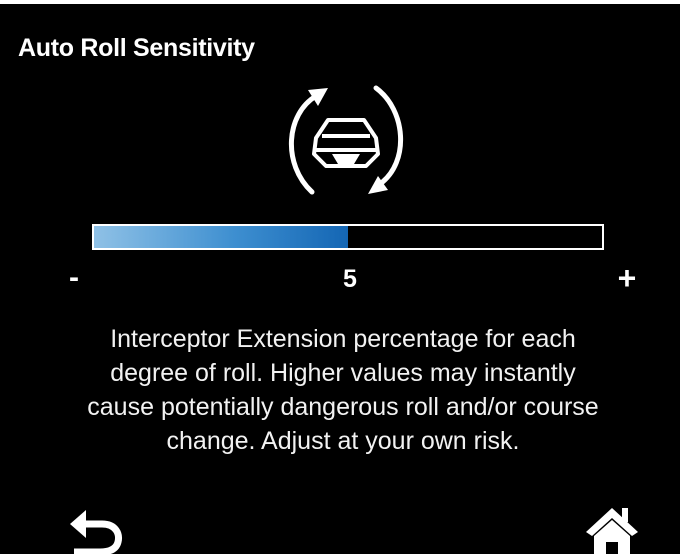 This screenshot has height=554, width=686. Describe the element at coordinates (74, 278) in the screenshot. I see `decrease-button: -` at that location.